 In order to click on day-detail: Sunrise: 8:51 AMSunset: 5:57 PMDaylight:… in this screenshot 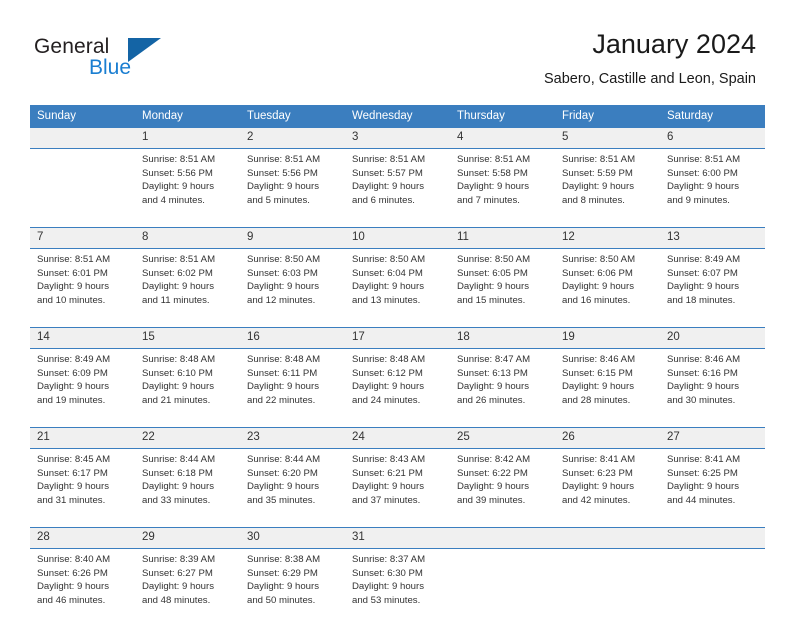, I will do `click(397, 178)`.